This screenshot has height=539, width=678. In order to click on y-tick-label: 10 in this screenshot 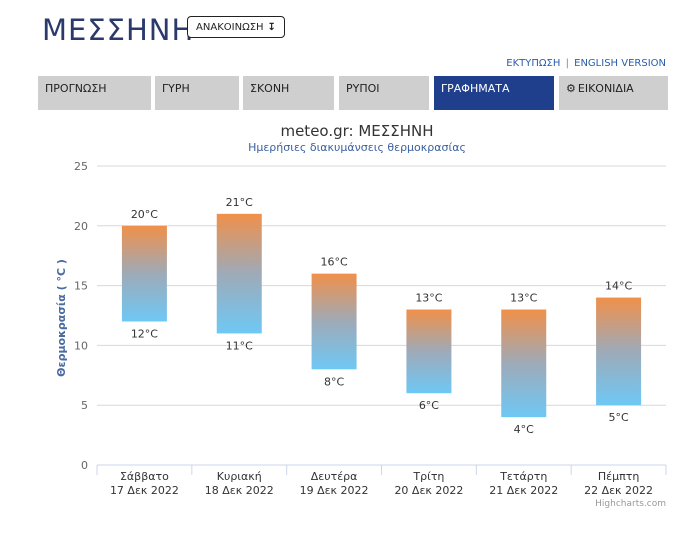, I will do `click(81, 345)`.